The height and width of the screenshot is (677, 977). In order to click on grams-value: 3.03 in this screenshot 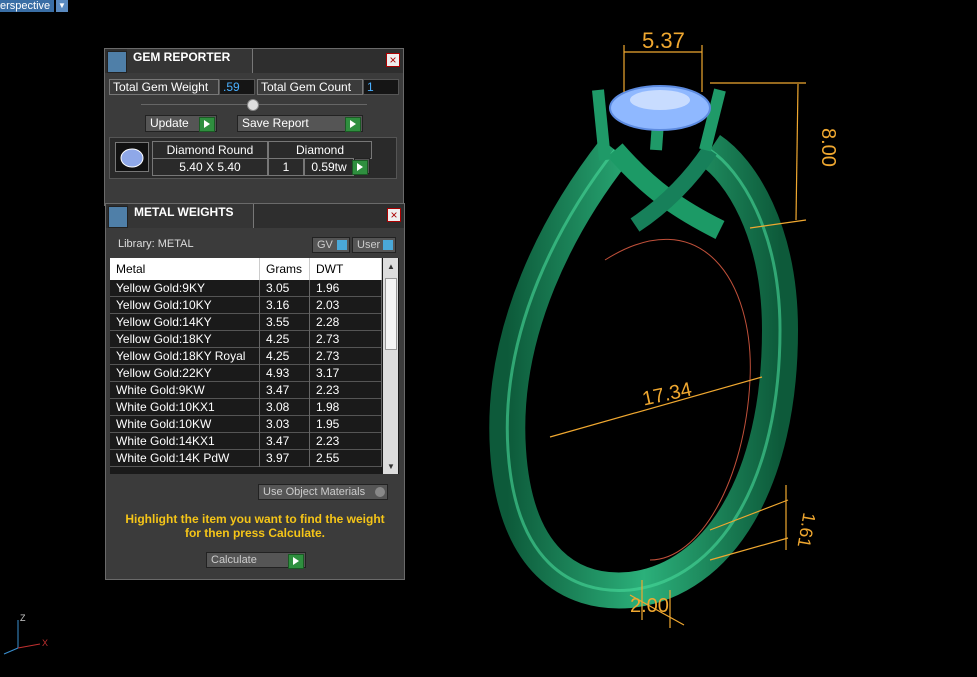, I will do `click(285, 424)`.